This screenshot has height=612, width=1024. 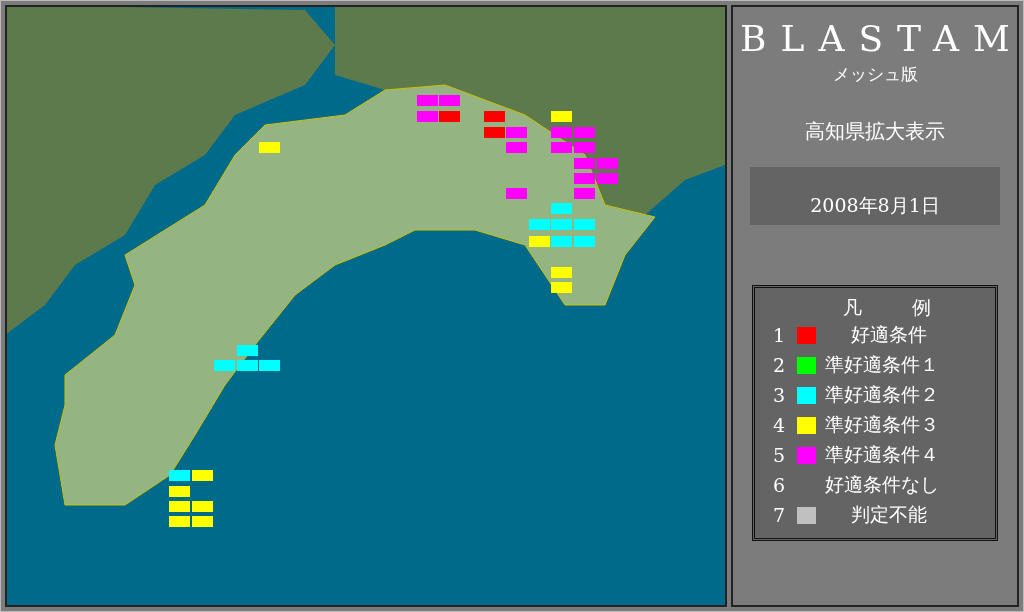 I want to click on app-title: BLASTAM, so click(x=882, y=39).